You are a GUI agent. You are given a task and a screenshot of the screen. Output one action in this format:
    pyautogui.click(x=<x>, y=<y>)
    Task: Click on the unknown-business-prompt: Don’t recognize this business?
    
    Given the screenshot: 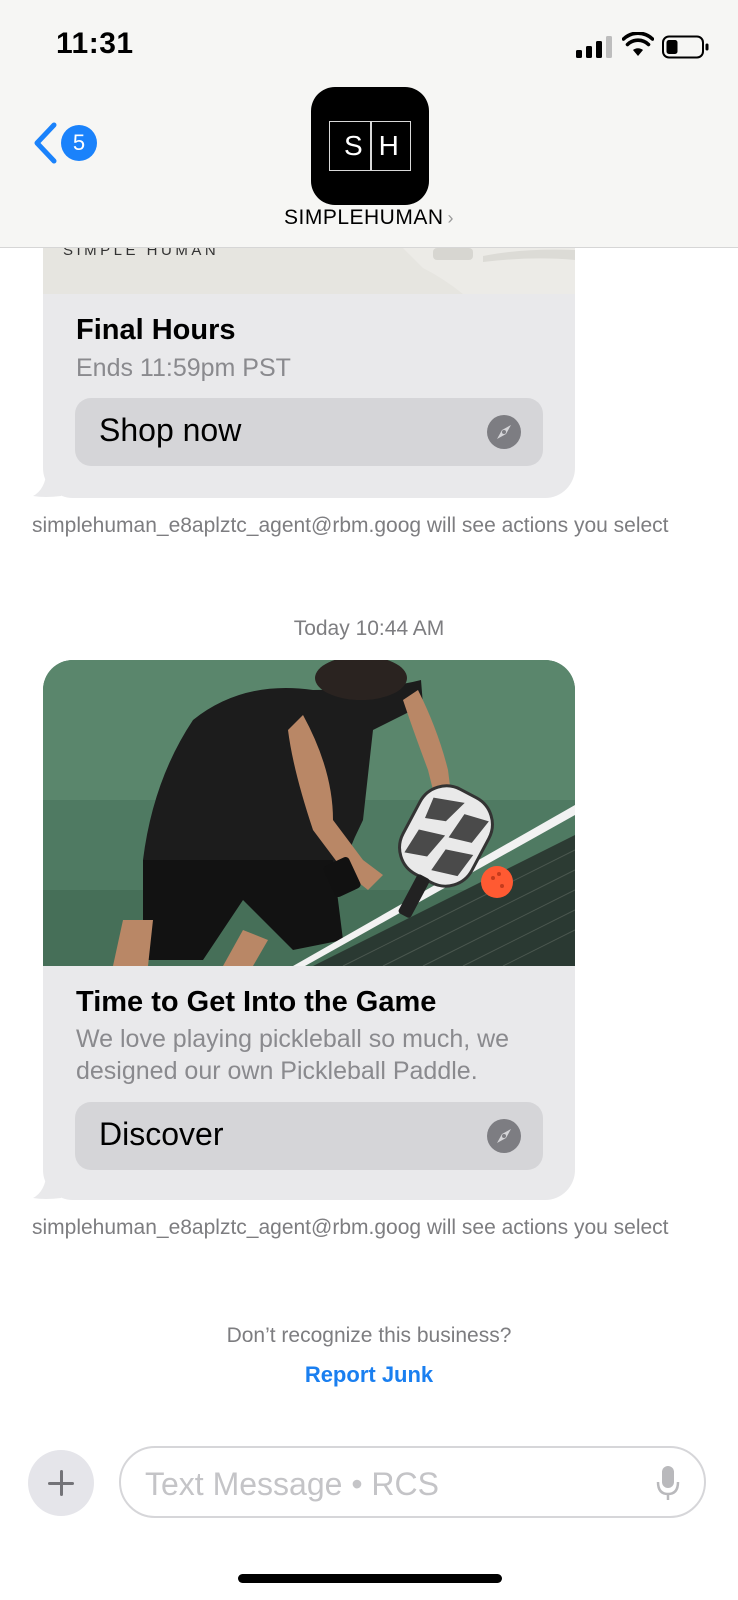 What is the action you would take?
    pyautogui.click(x=369, y=1335)
    